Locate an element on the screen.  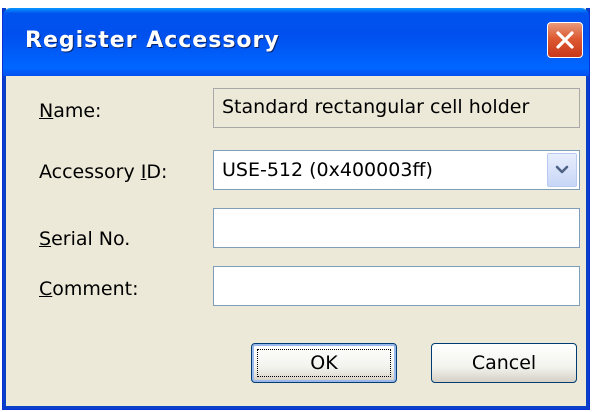
name-field: Standard rectangular cell holder is located at coordinates (396, 108).